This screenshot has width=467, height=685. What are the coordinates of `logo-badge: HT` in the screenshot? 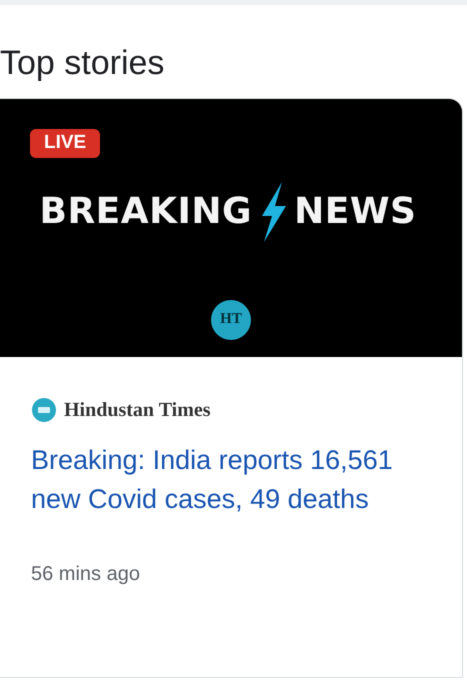 It's located at (231, 320).